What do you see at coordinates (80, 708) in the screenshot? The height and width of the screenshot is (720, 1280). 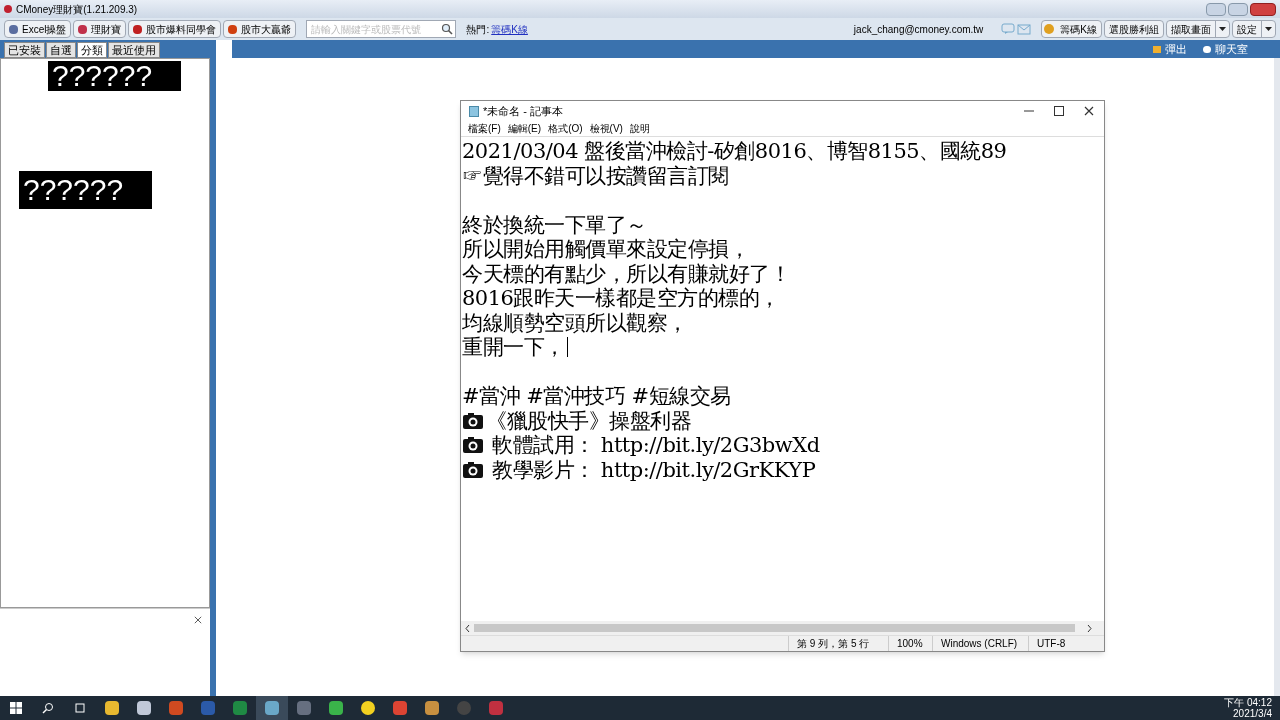 I see `task-view-icon` at bounding box center [80, 708].